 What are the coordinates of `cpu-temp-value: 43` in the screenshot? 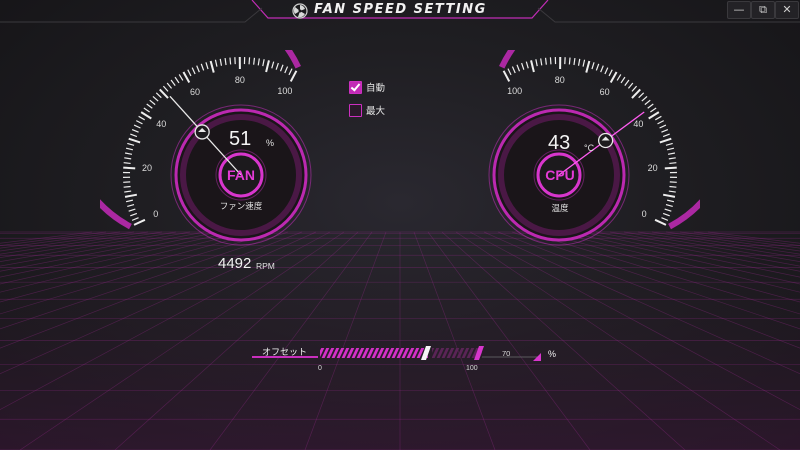 It's located at (559, 143).